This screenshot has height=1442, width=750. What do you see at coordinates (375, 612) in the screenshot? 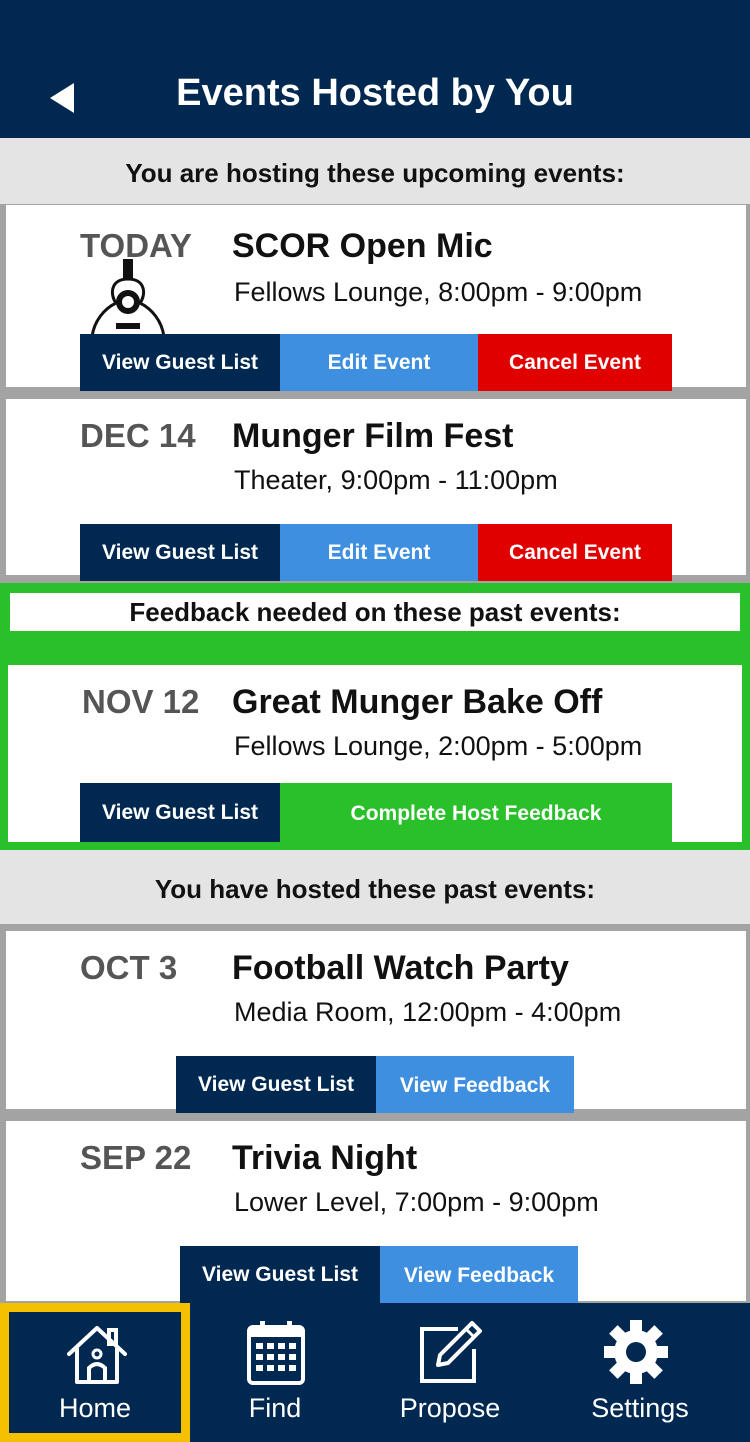
I see `feedback-section-header: Feedback needed on these past events:` at bounding box center [375, 612].